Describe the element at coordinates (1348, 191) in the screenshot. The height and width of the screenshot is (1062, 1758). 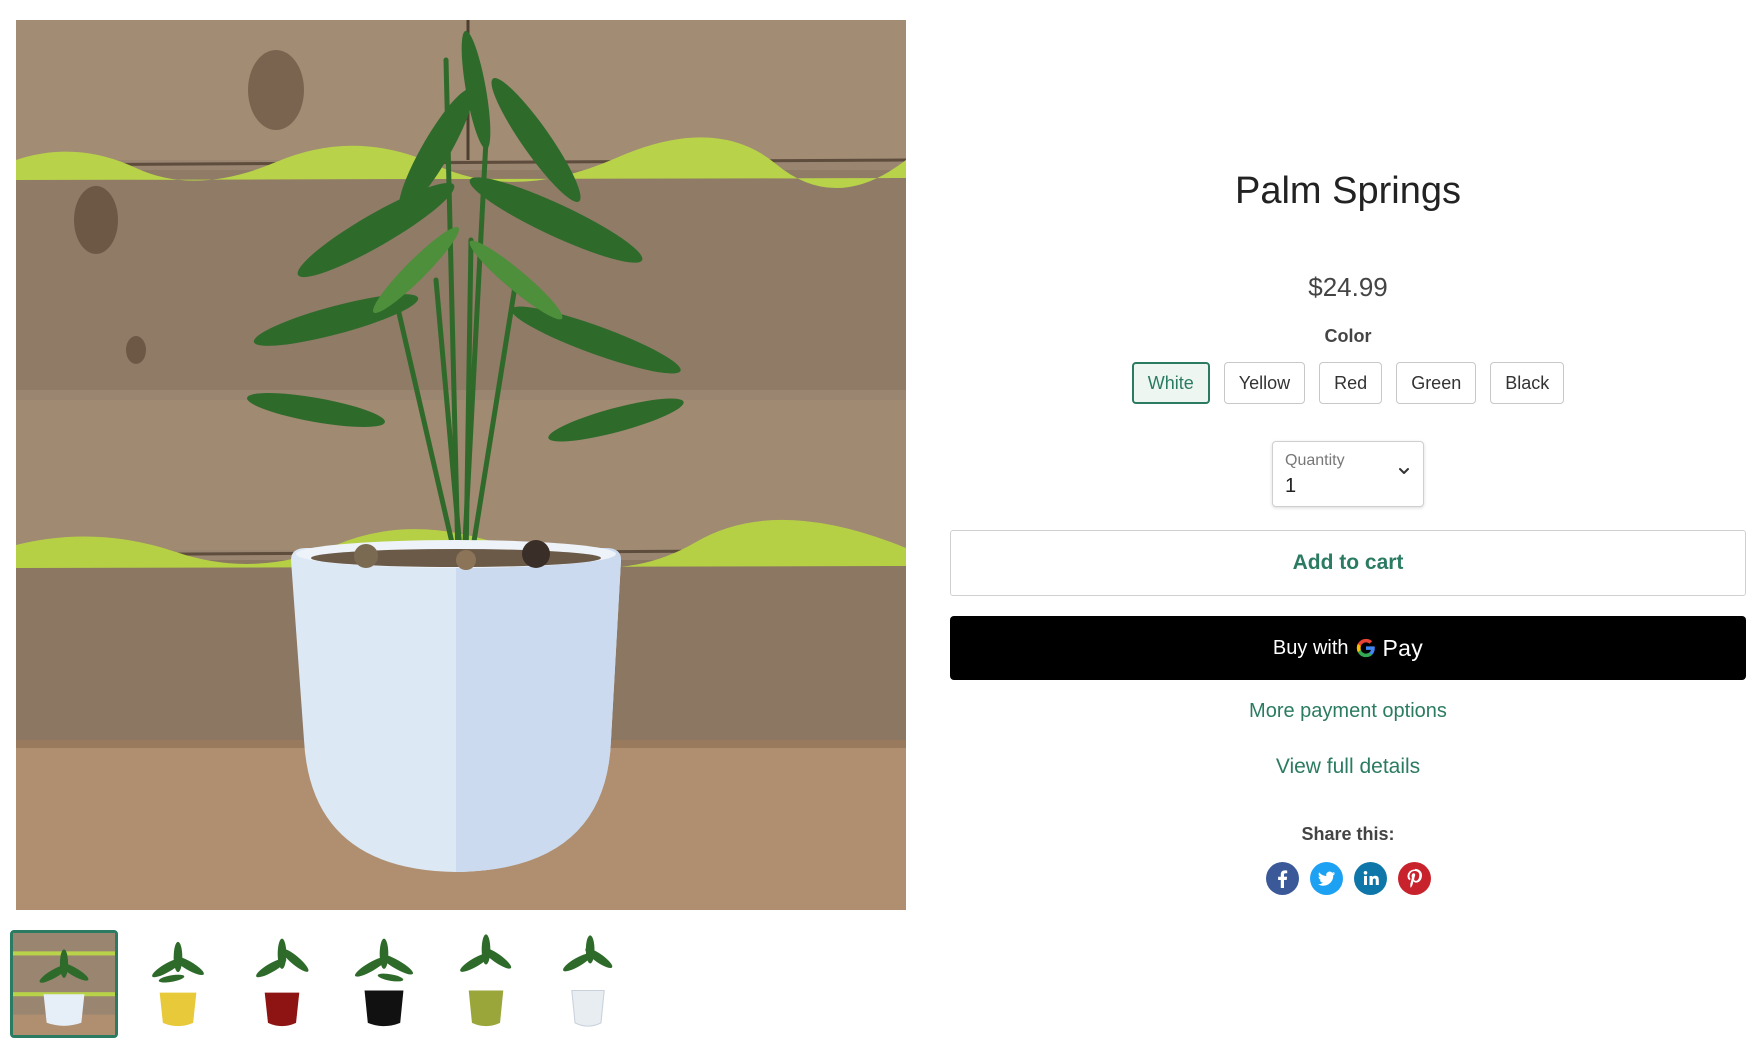
I see `product-title: Palm Springs` at that location.